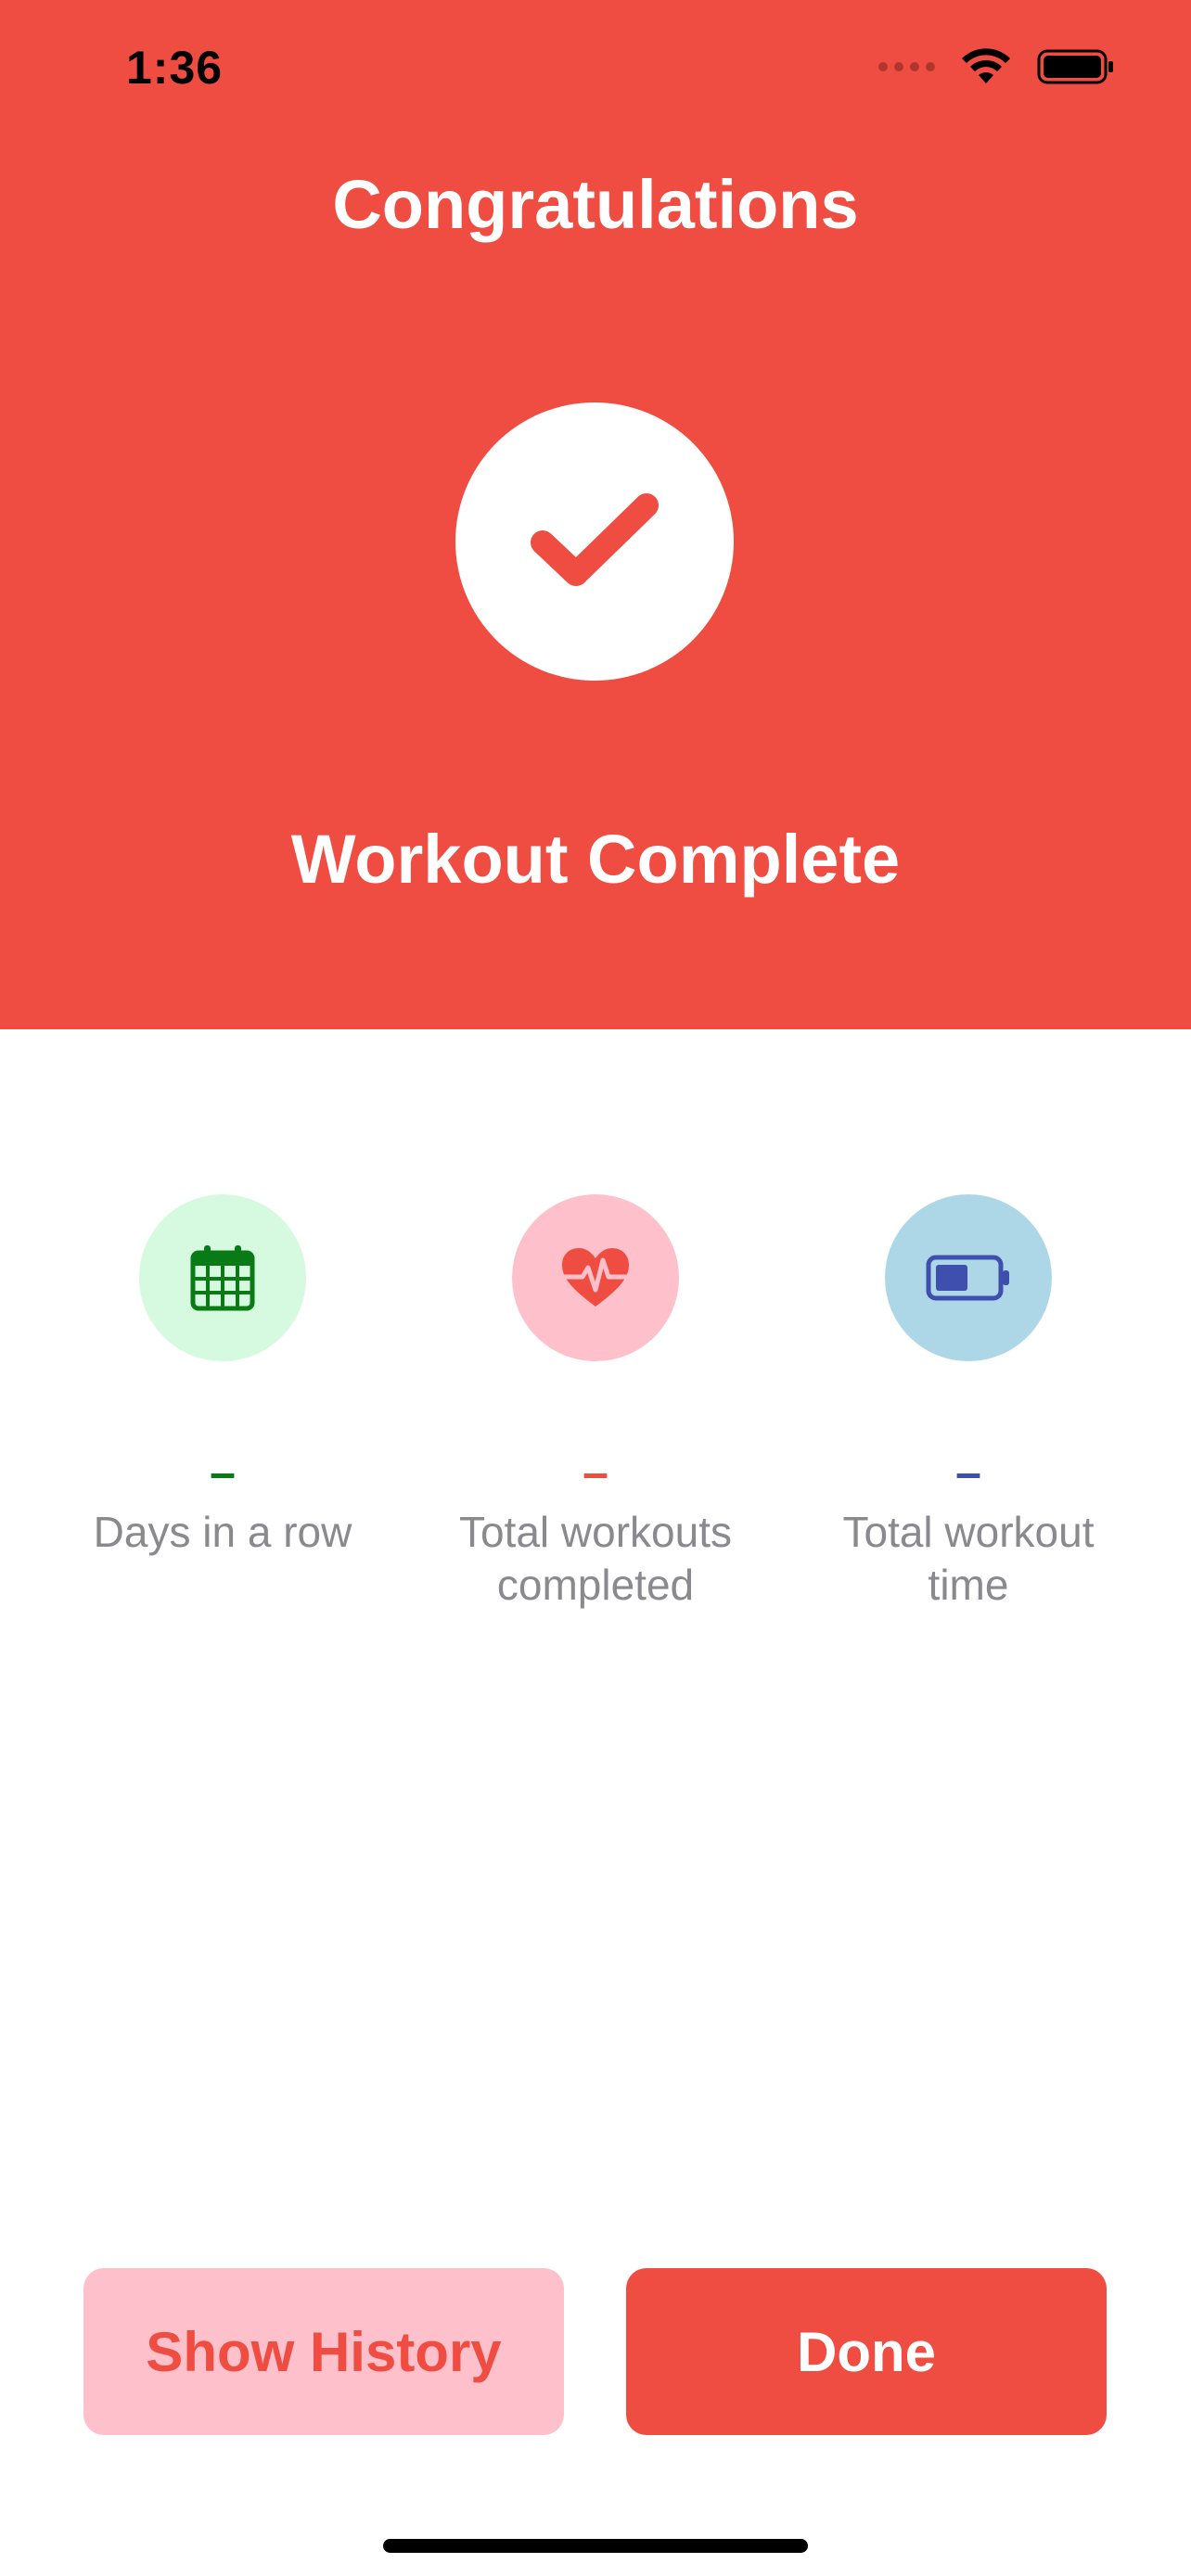 This screenshot has width=1191, height=2576. Describe the element at coordinates (907, 66) in the screenshot. I see `cellular-signal-icon` at that location.